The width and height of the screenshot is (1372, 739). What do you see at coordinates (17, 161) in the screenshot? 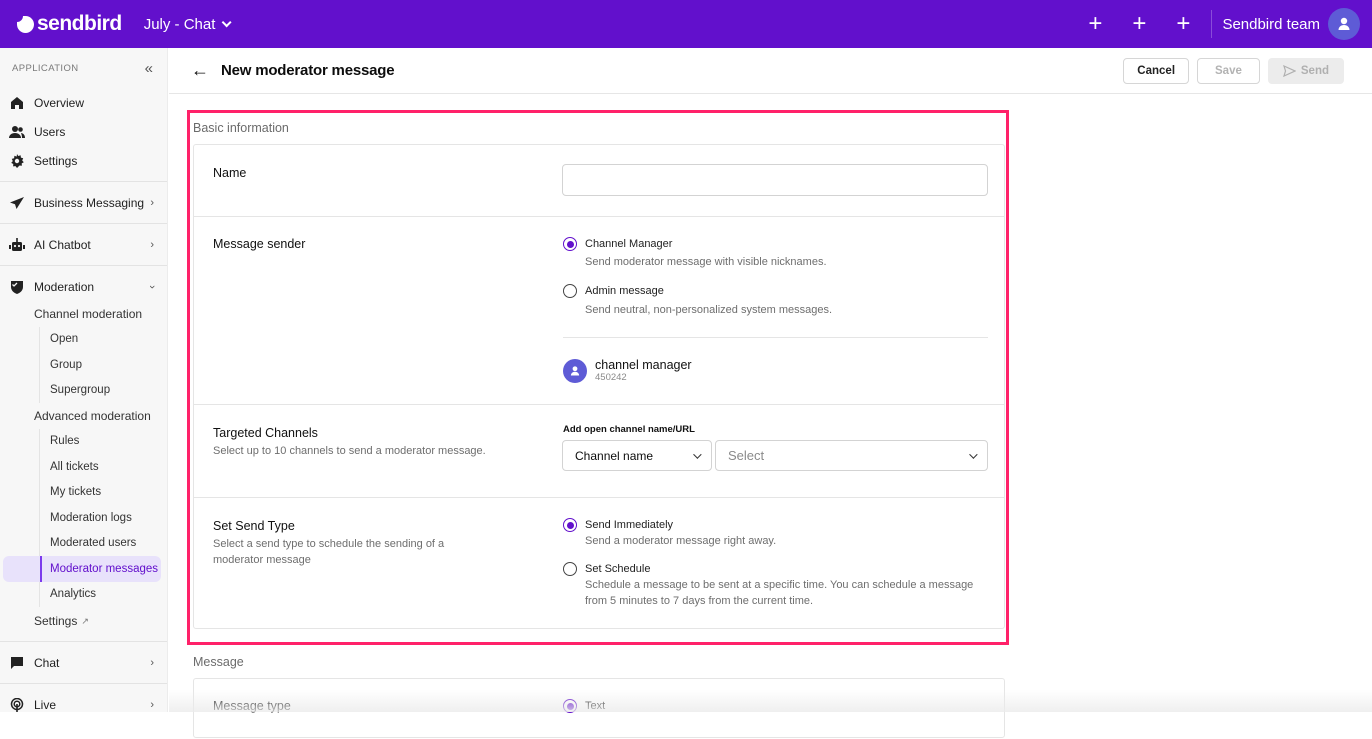
I see `gear-icon` at bounding box center [17, 161].